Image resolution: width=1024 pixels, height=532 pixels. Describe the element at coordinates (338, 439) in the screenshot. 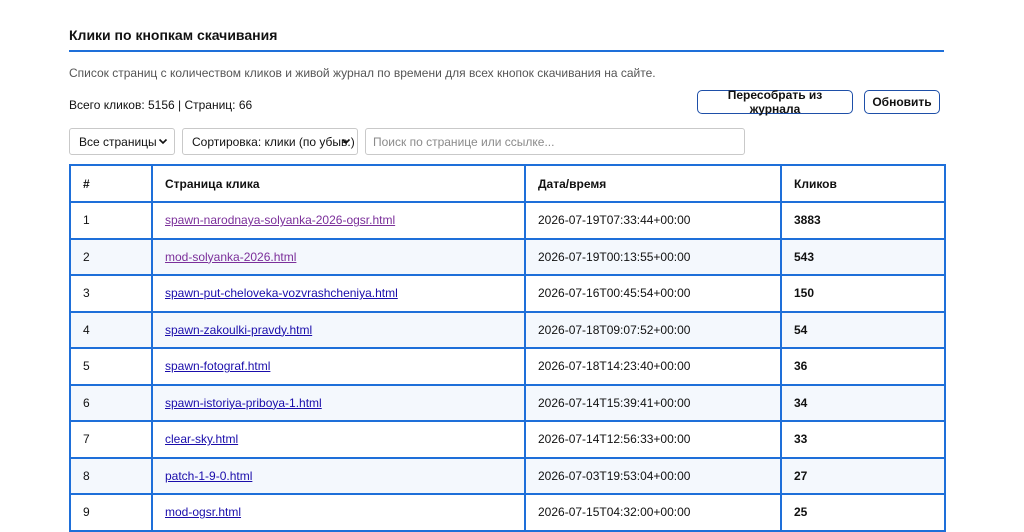

I see `page-link-cell: clear-sky.html` at that location.